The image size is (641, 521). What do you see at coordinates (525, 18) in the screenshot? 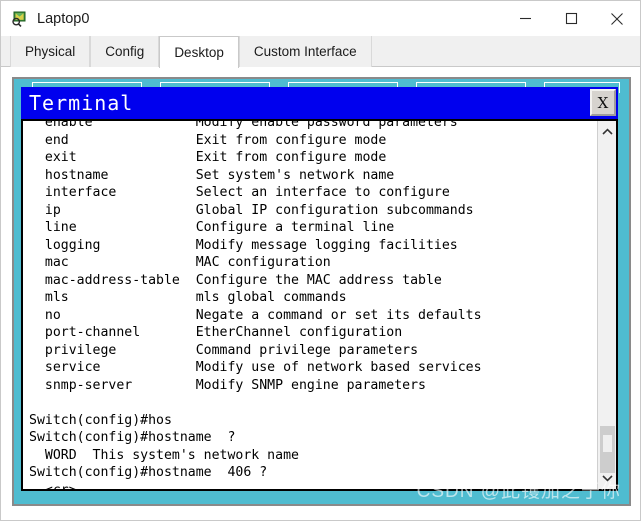
I see `minimize-icon` at bounding box center [525, 18].